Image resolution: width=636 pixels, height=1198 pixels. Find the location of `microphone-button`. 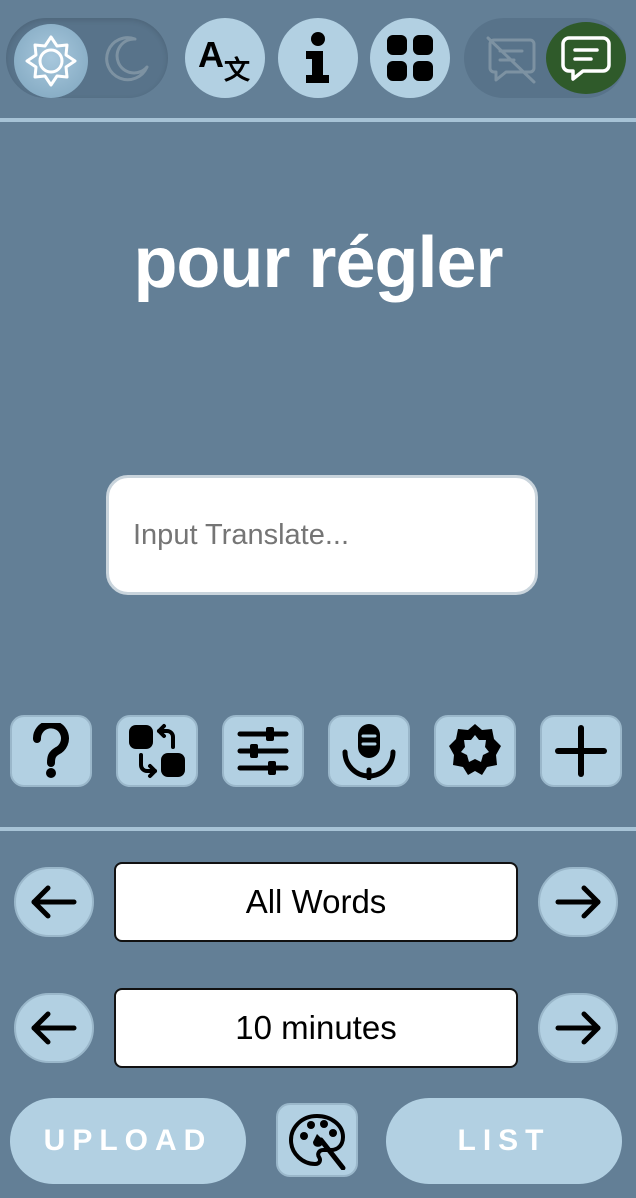

microphone-button is located at coordinates (369, 751).